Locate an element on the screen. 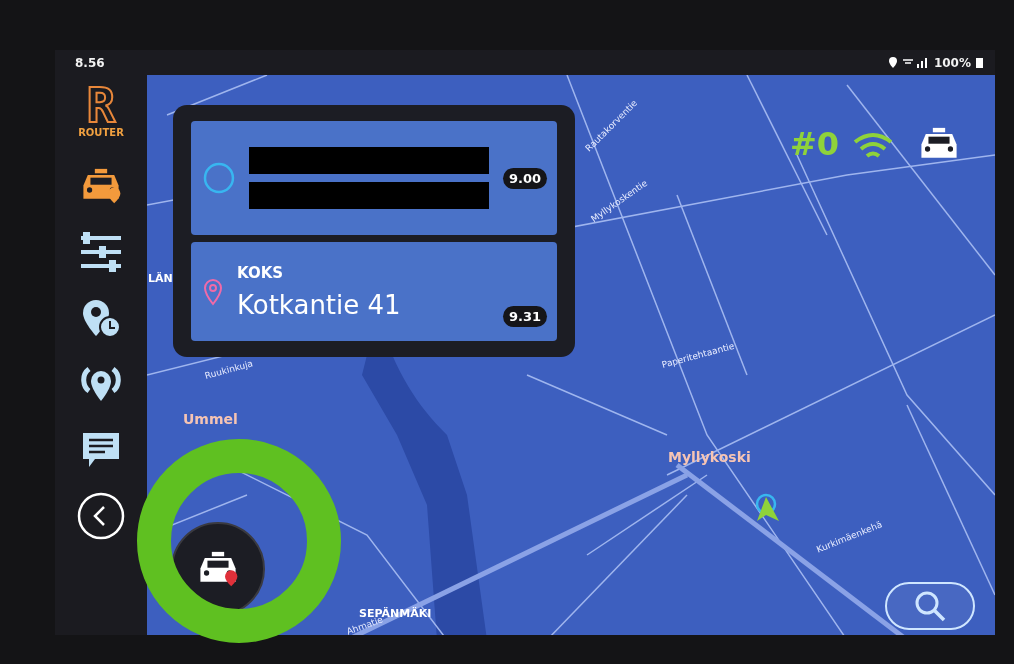  logo-text: ROUTER is located at coordinates (101, 132).